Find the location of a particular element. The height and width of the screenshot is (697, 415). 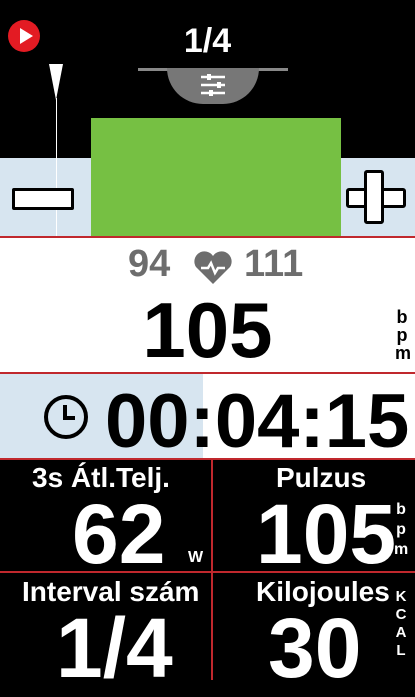

field-unit-kilojoules: K C A L is located at coordinates (401, 623).